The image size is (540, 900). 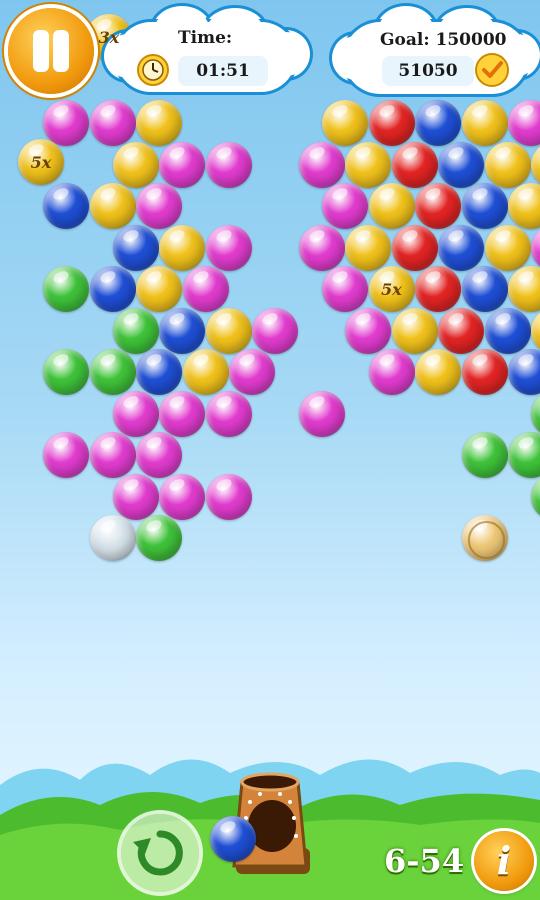 I want to click on time-label: Time:, so click(x=205, y=38).